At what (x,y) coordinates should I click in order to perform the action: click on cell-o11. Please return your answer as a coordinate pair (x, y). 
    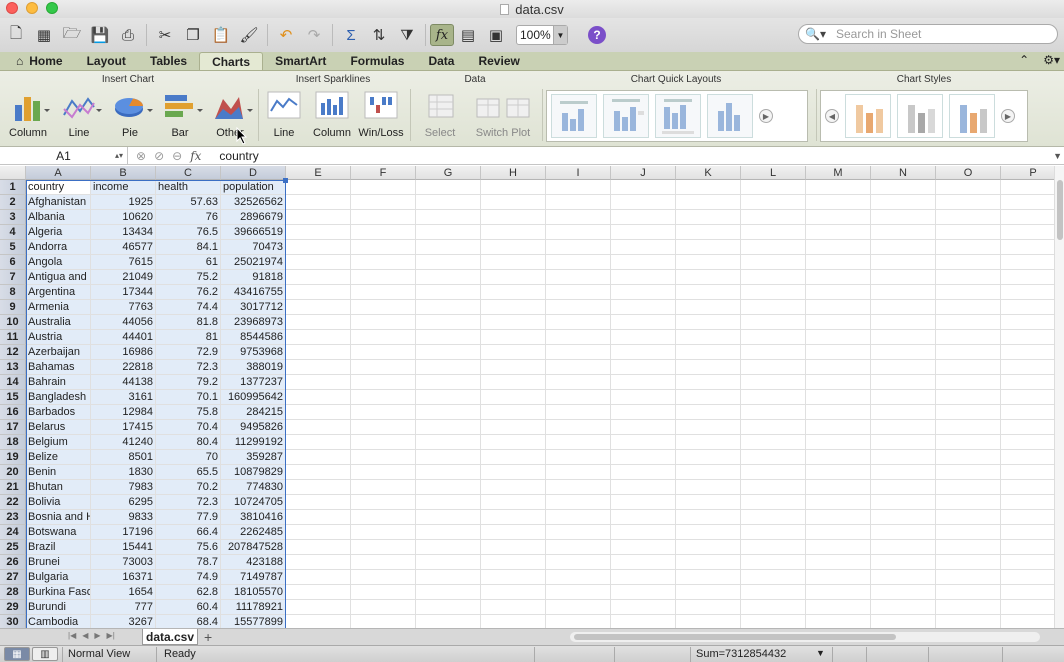
    Looking at the image, I should click on (968, 337).